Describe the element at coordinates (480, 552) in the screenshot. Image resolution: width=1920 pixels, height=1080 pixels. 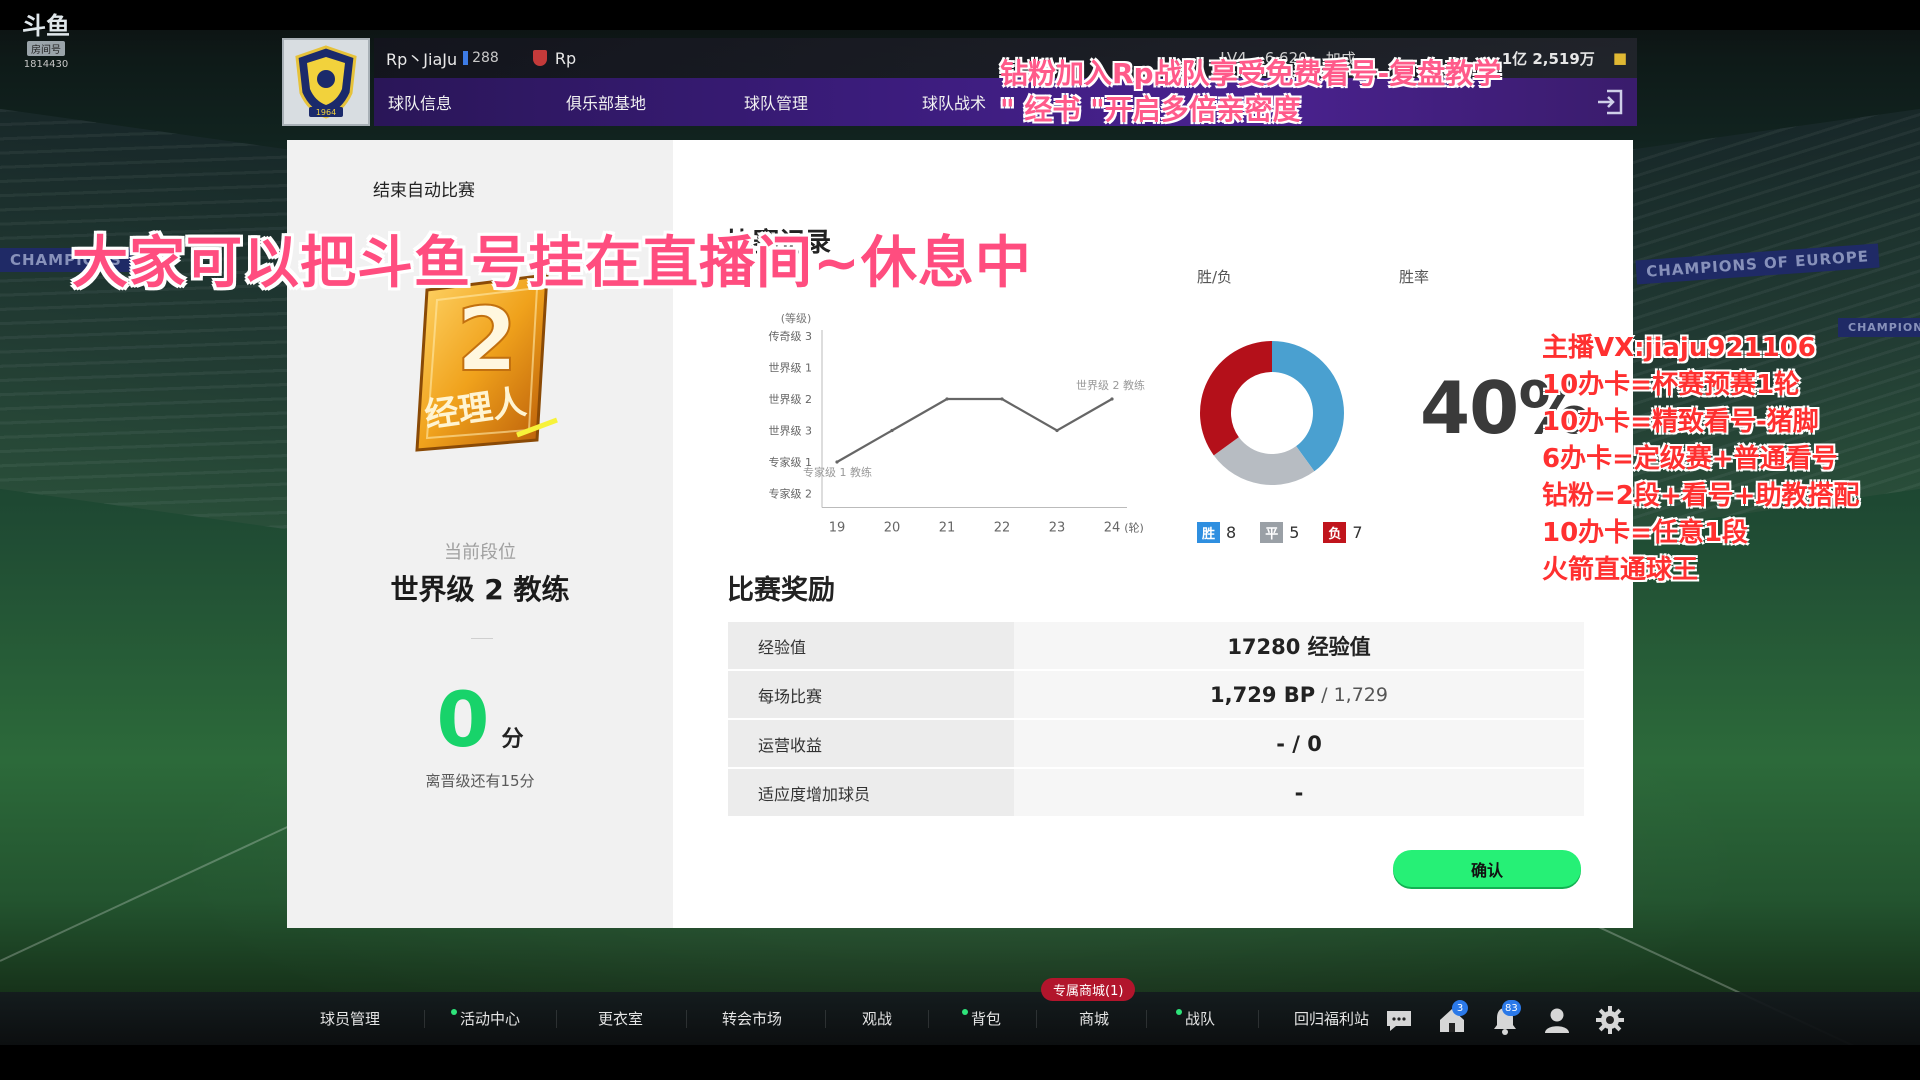
I see `current-rank-label: 当前段位` at that location.